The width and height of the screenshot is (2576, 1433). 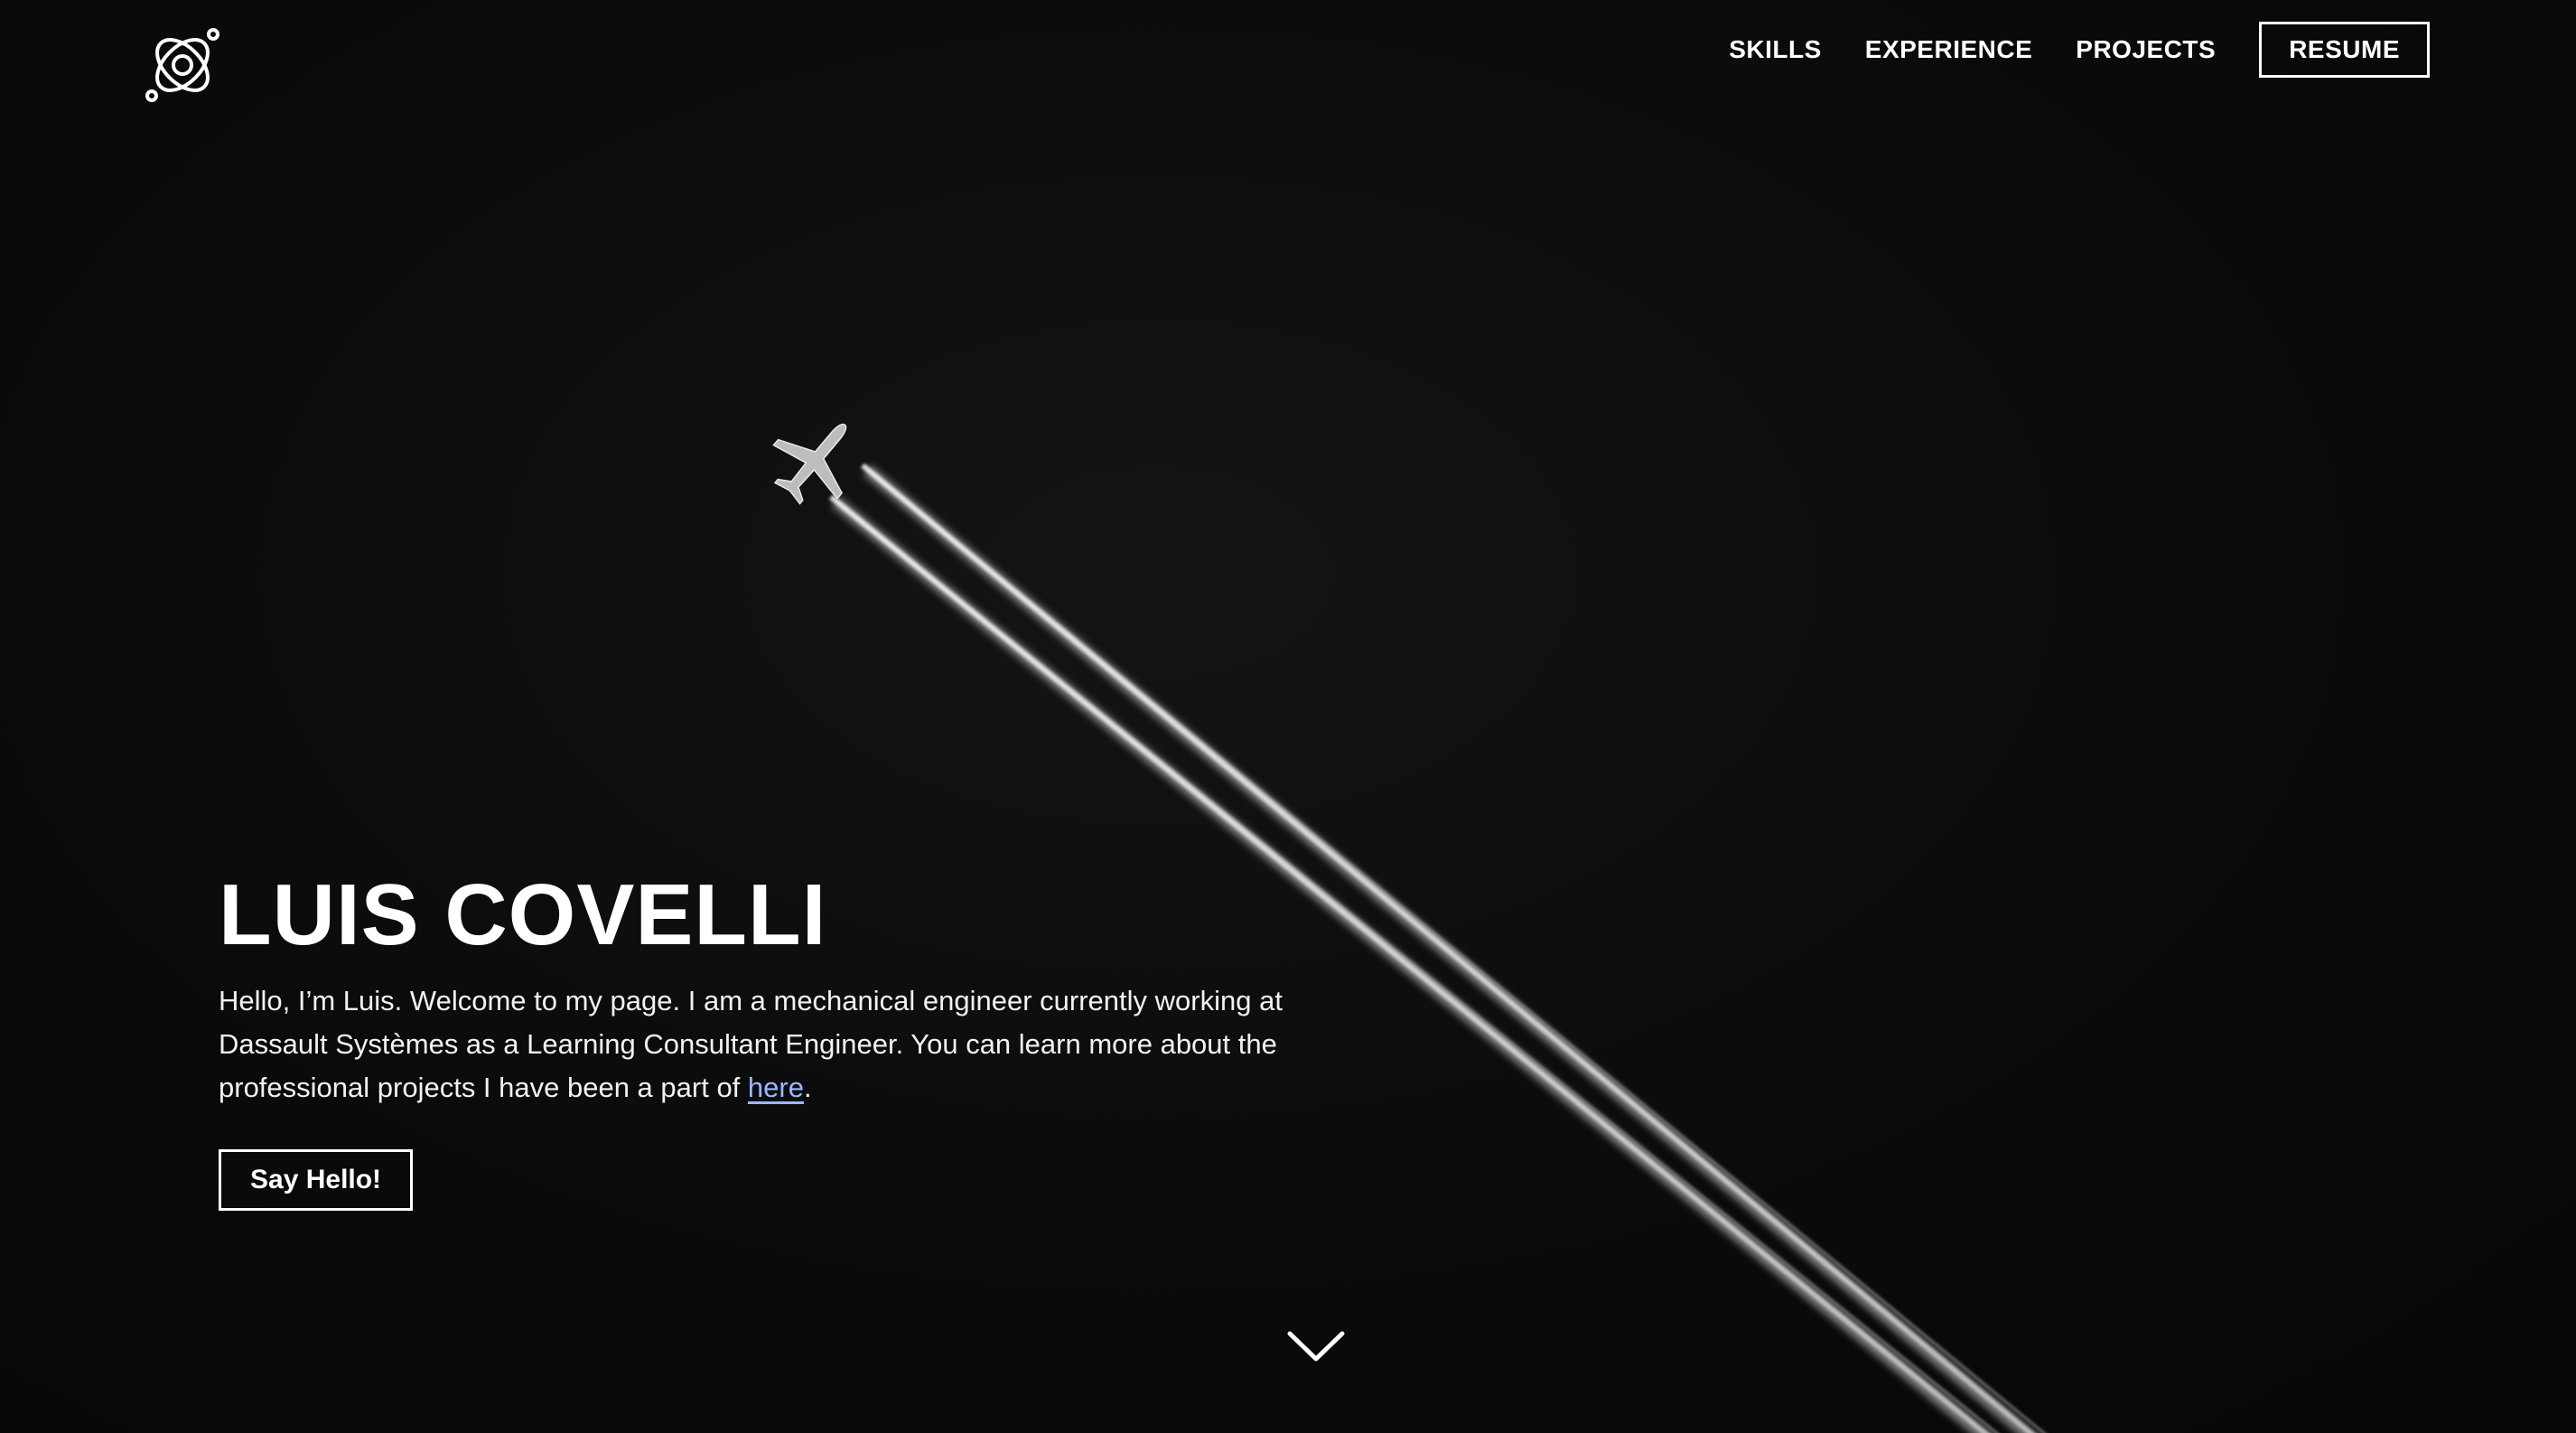 What do you see at coordinates (1316, 1346) in the screenshot?
I see `chevron-down-icon` at bounding box center [1316, 1346].